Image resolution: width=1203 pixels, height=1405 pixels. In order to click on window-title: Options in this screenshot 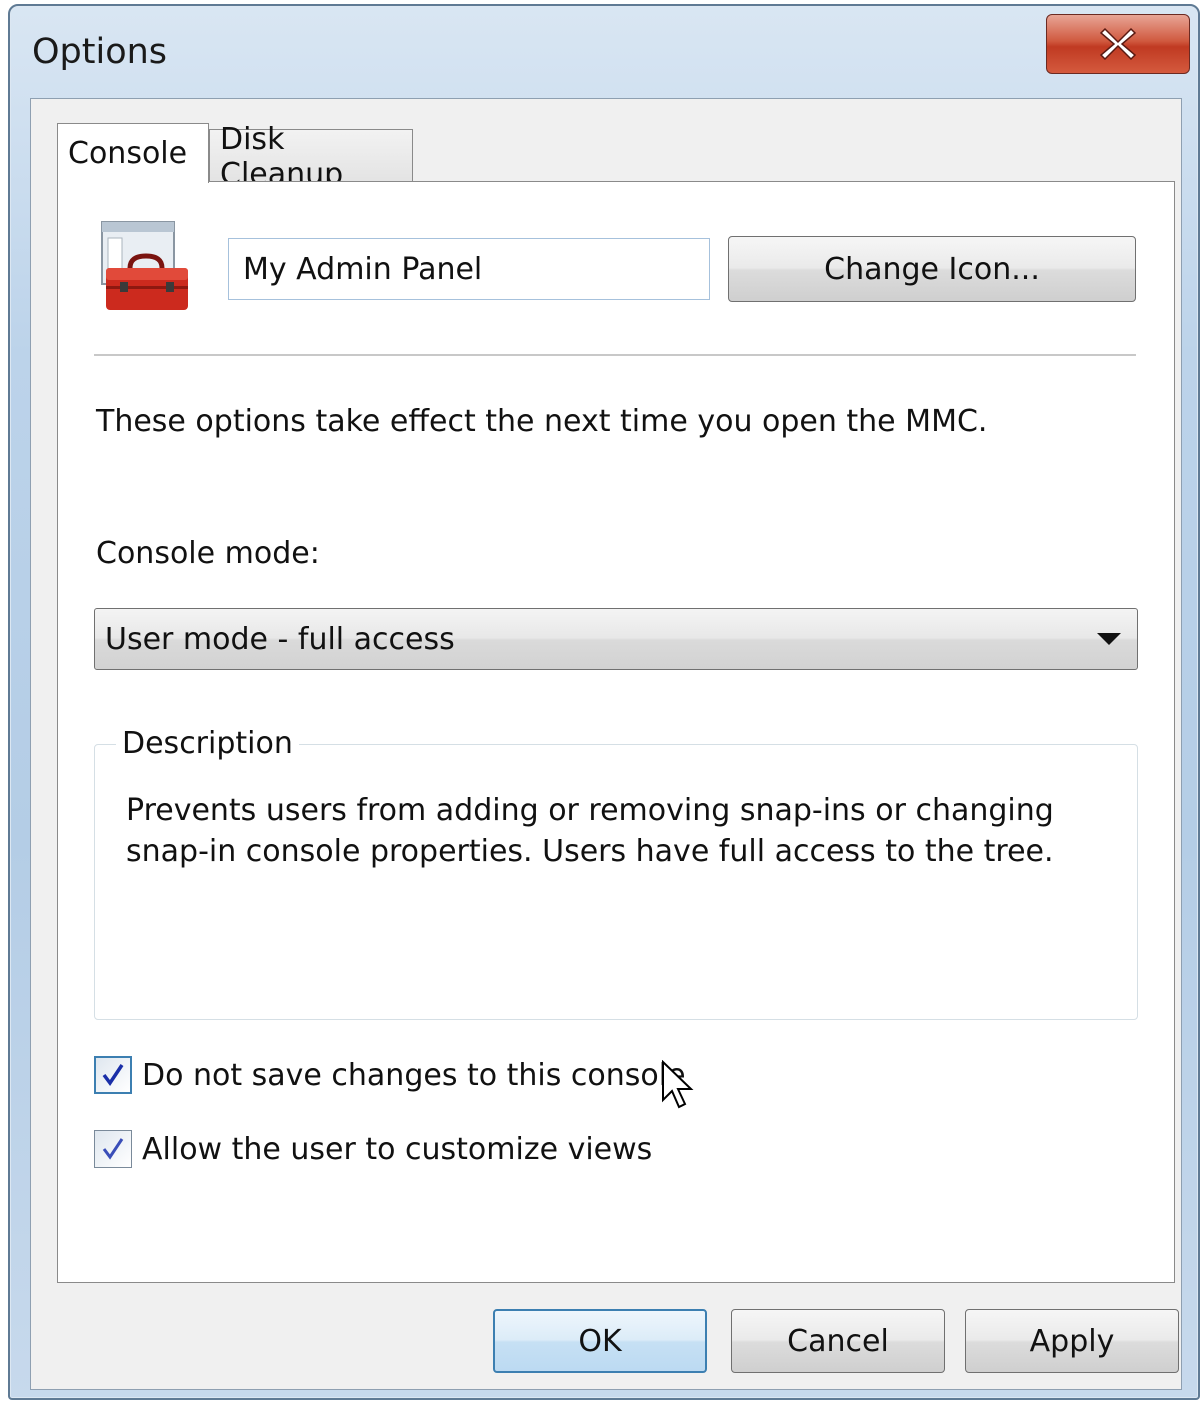, I will do `click(100, 52)`.